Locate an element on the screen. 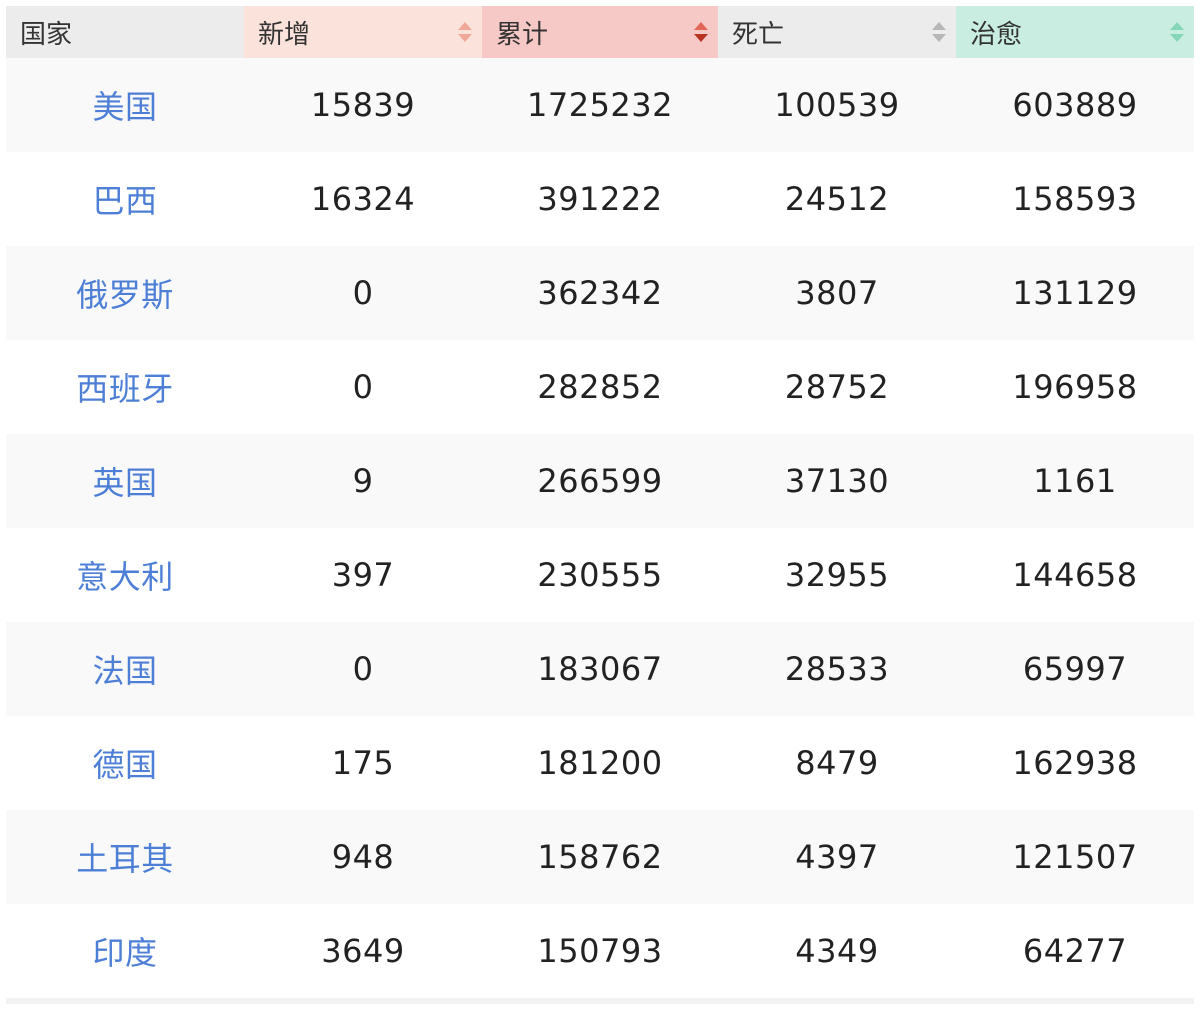 The height and width of the screenshot is (1012, 1200). table-row: 德国 175 181200 8479 162938 is located at coordinates (600, 763).